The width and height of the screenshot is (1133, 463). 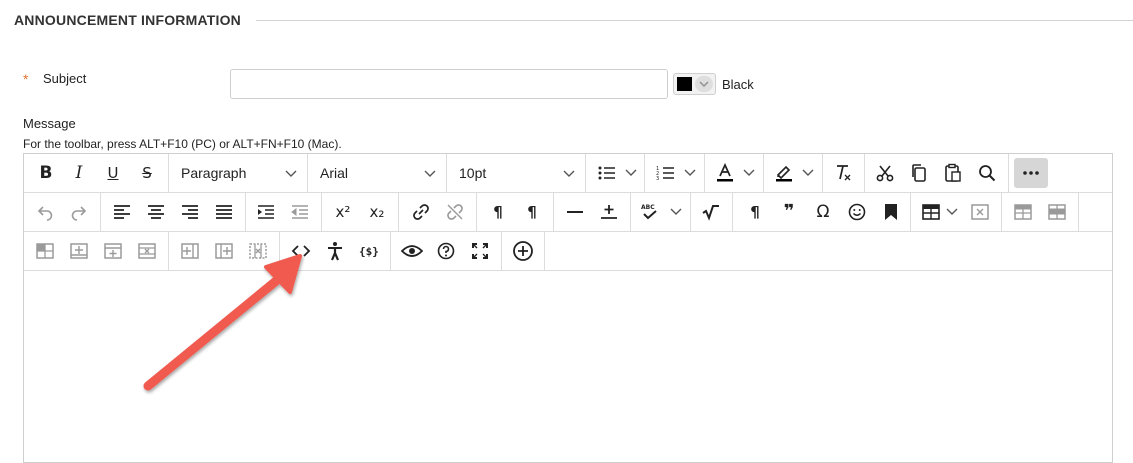 I want to click on undo-button, so click(x=45, y=212).